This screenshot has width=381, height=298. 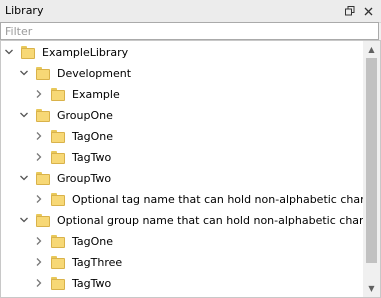 I want to click on tree-item-label: TagThree, so click(x=97, y=262).